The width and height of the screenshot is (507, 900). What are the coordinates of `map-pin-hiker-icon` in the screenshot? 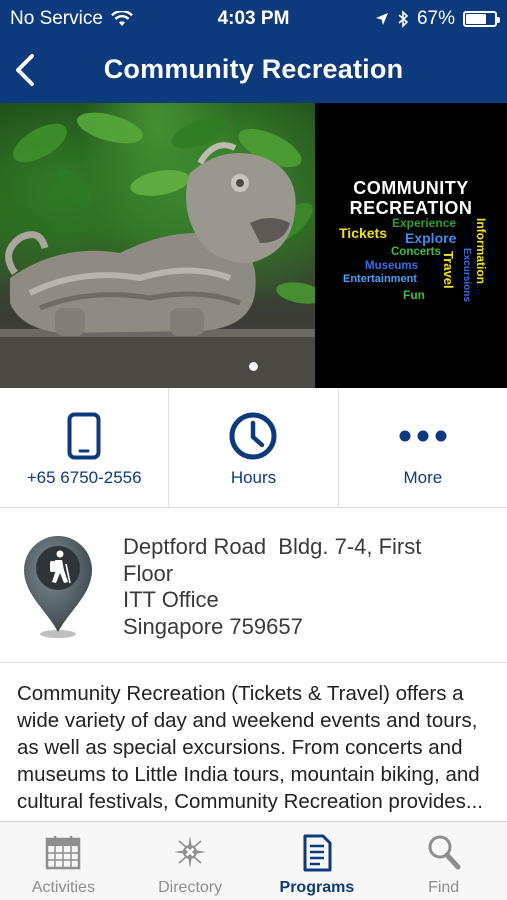 It's located at (58, 587).